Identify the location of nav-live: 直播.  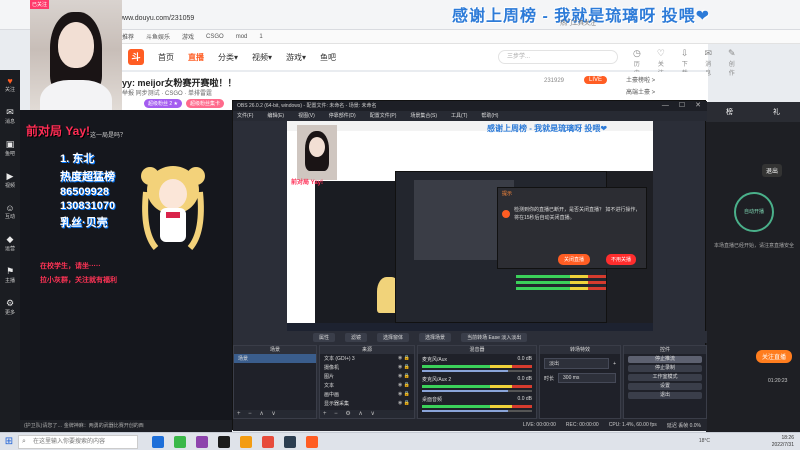
(196, 57).